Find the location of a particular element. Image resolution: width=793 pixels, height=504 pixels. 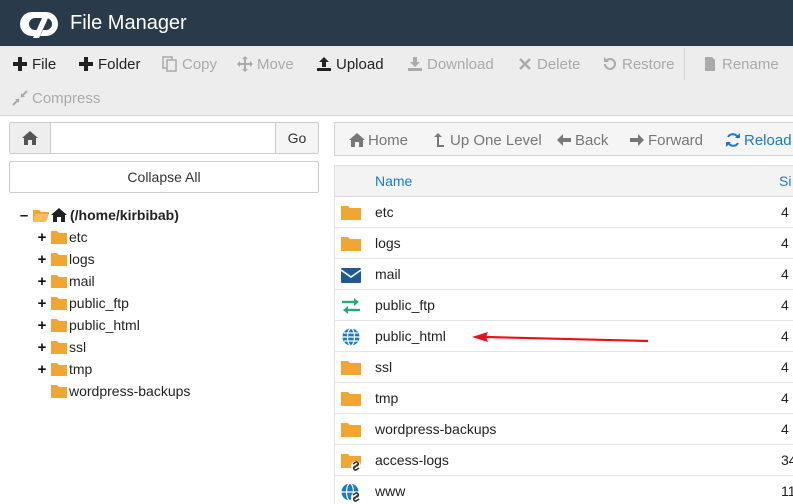

tree-item-public-html: + public_html is located at coordinates (88, 325).